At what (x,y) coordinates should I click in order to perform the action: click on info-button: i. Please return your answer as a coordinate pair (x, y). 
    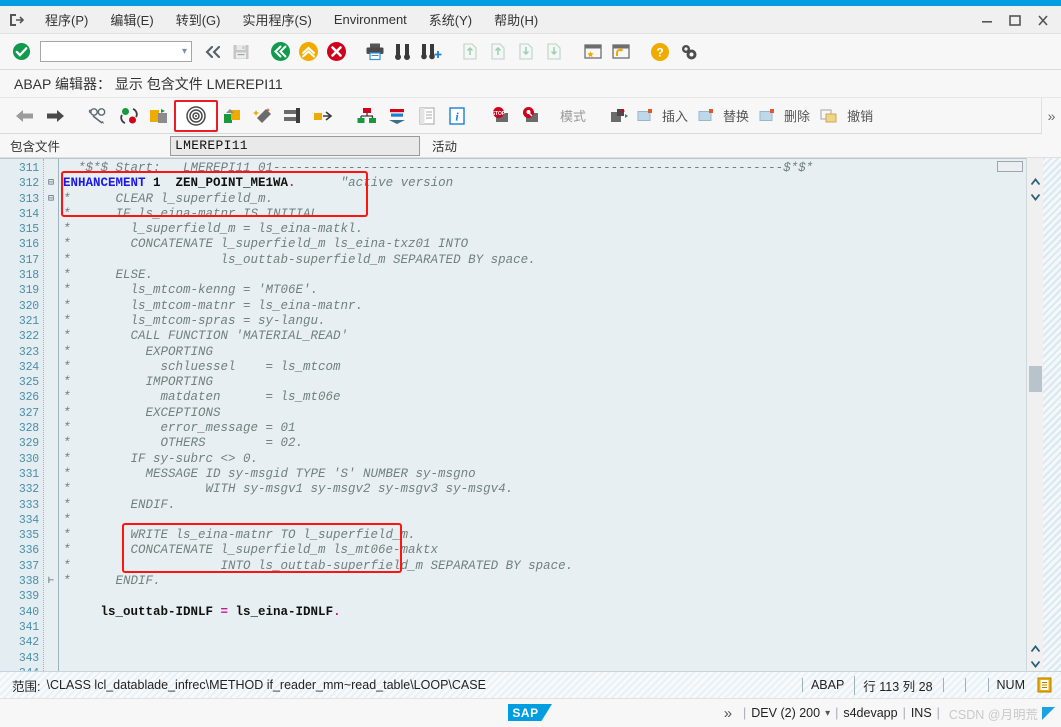
    Looking at the image, I should click on (457, 116).